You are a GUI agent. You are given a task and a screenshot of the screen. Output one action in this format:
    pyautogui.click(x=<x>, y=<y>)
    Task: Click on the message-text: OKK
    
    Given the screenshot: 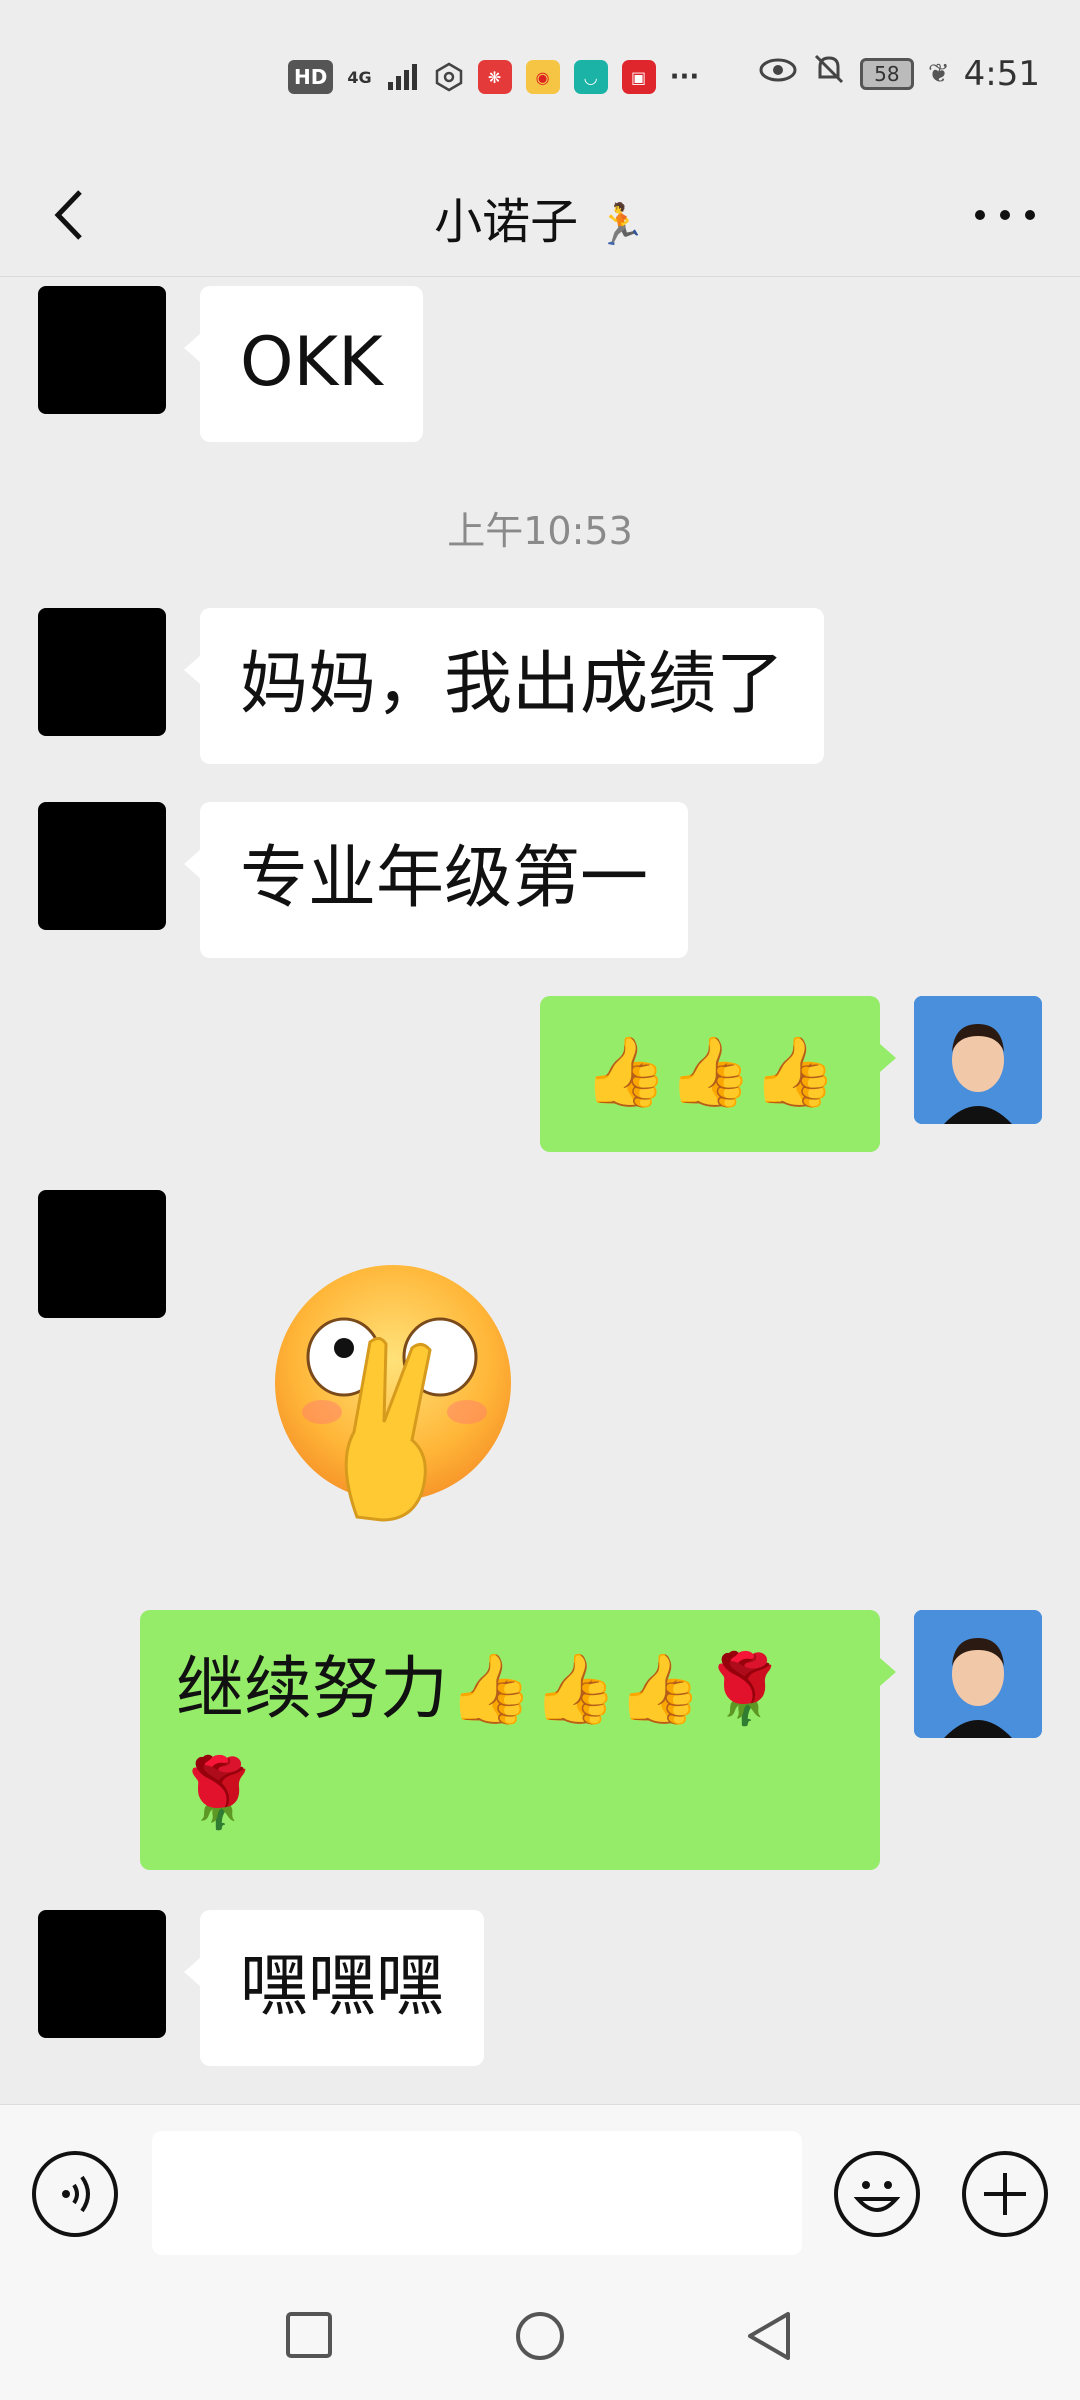 What is the action you would take?
    pyautogui.click(x=311, y=362)
    